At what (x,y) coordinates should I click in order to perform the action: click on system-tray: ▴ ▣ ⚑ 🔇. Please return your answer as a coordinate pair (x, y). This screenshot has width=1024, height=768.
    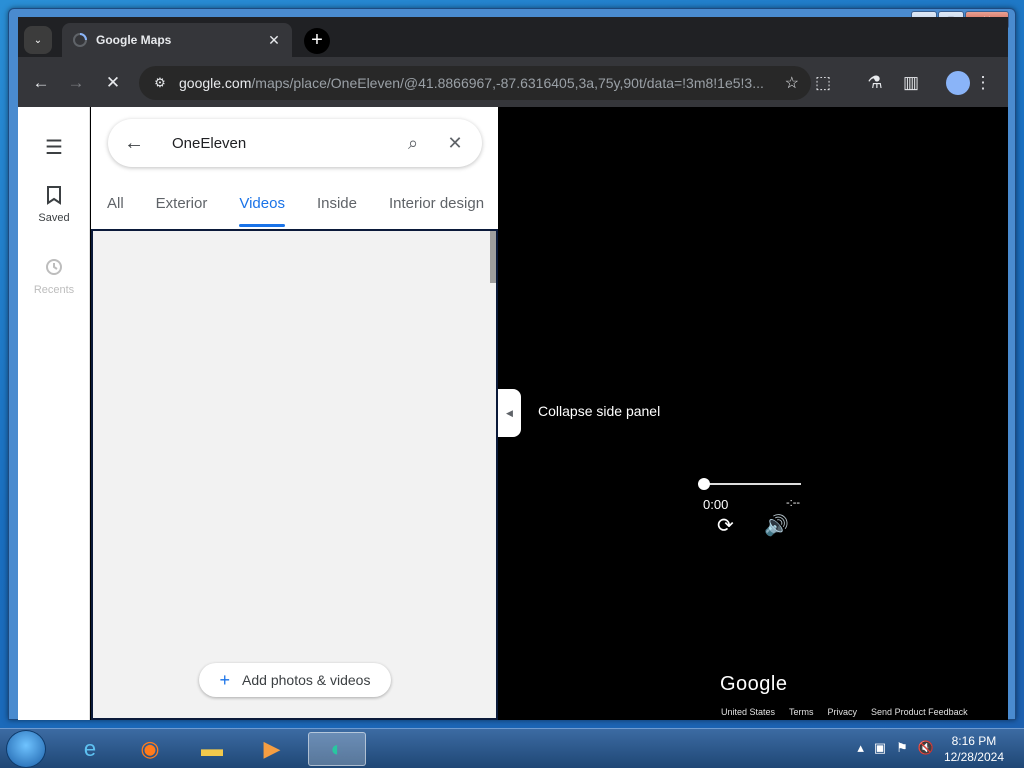
    Looking at the image, I should click on (895, 748).